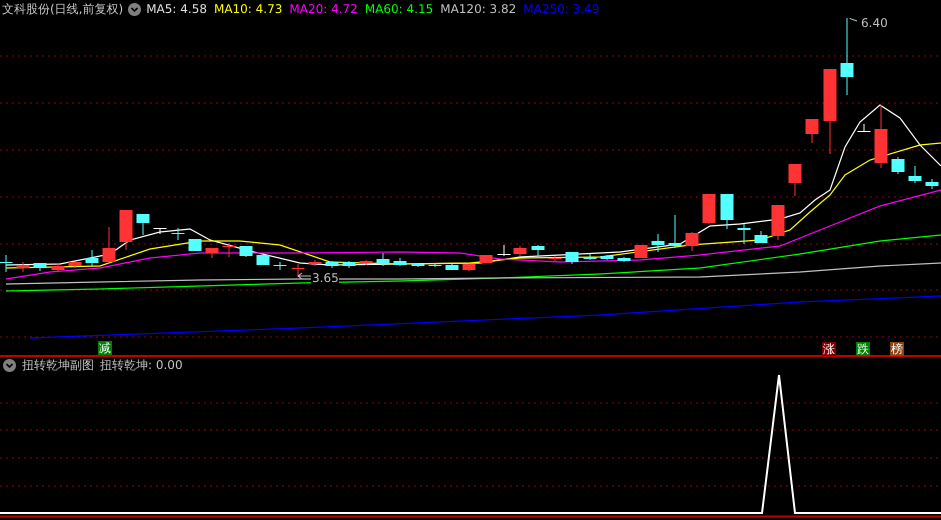 The width and height of the screenshot is (941, 520). What do you see at coordinates (325, 278) in the screenshot?
I see `low-price-label: 3.65` at bounding box center [325, 278].